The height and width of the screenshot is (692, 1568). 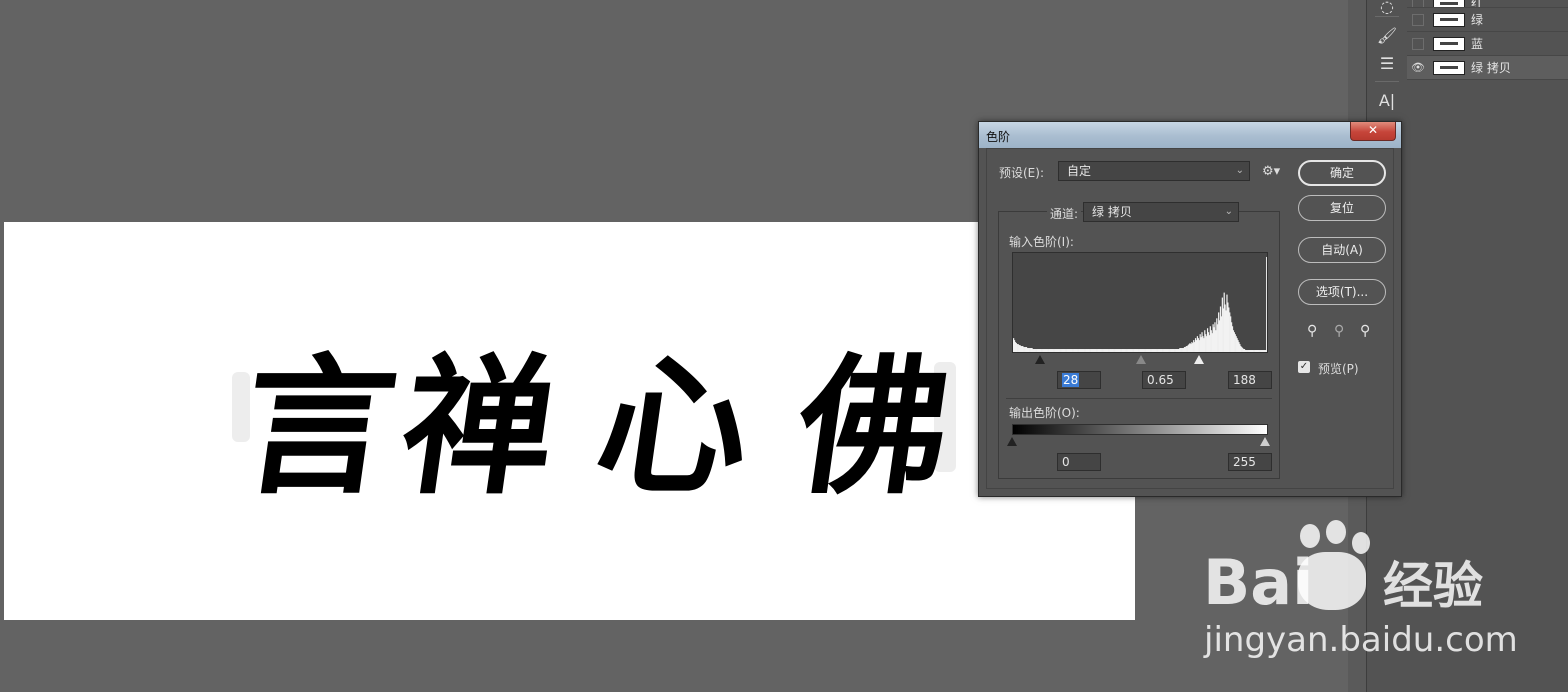 What do you see at coordinates (1433, 586) in the screenshot?
I see `watermark-brand-right: 经验` at bounding box center [1433, 586].